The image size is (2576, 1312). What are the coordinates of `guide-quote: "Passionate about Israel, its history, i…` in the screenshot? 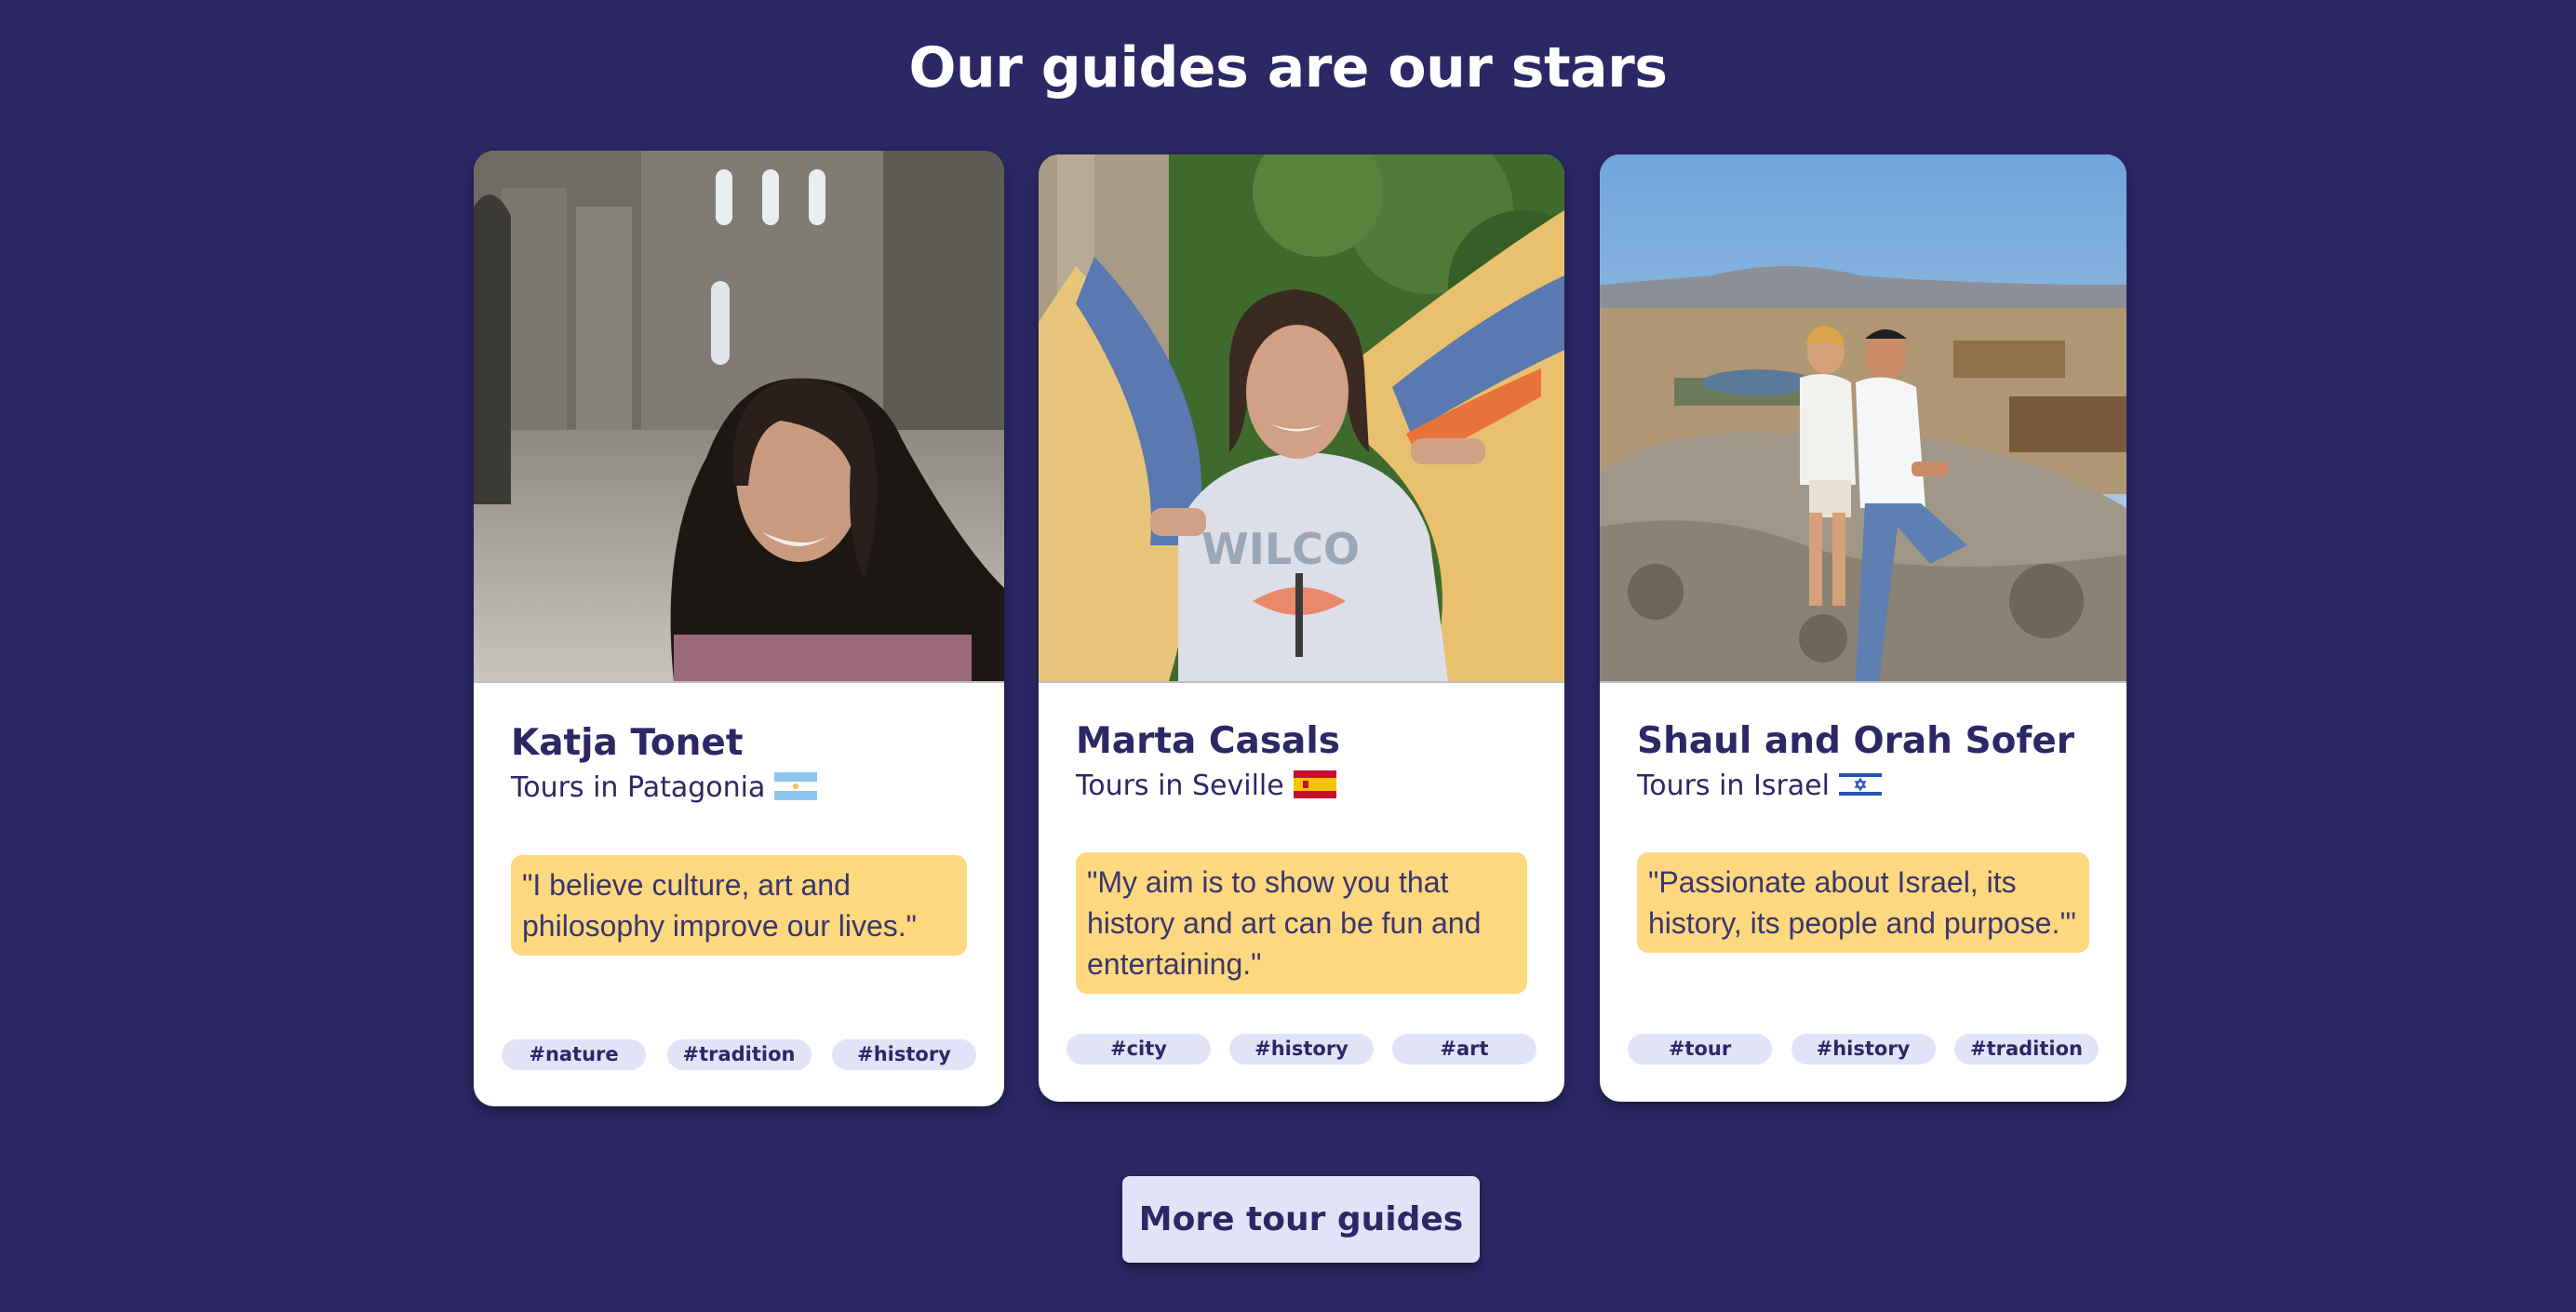 It's located at (1863, 902).